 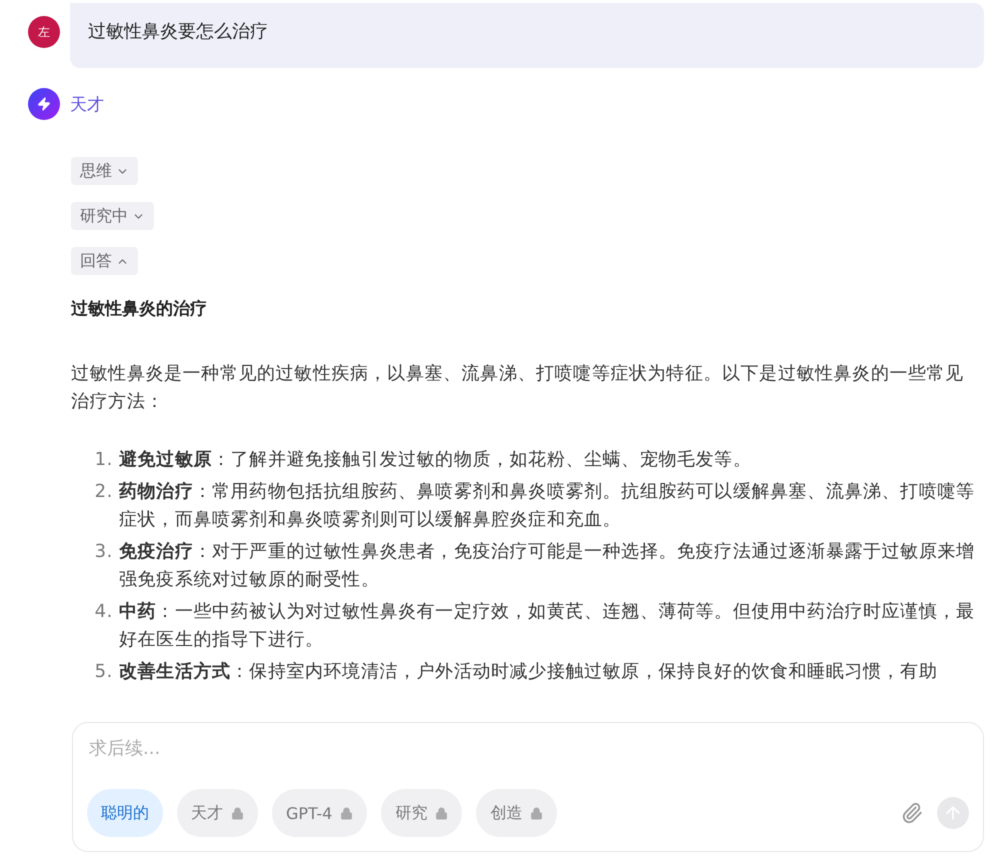 I want to click on list-item-text: 中药：一些中药被认为对过敏性鼻炎有一定疗效，如黄芪、连翘、薄荷等。但使用中药治疗时应谨慎，最好在医生的指导下进行。, so click(x=547, y=626).